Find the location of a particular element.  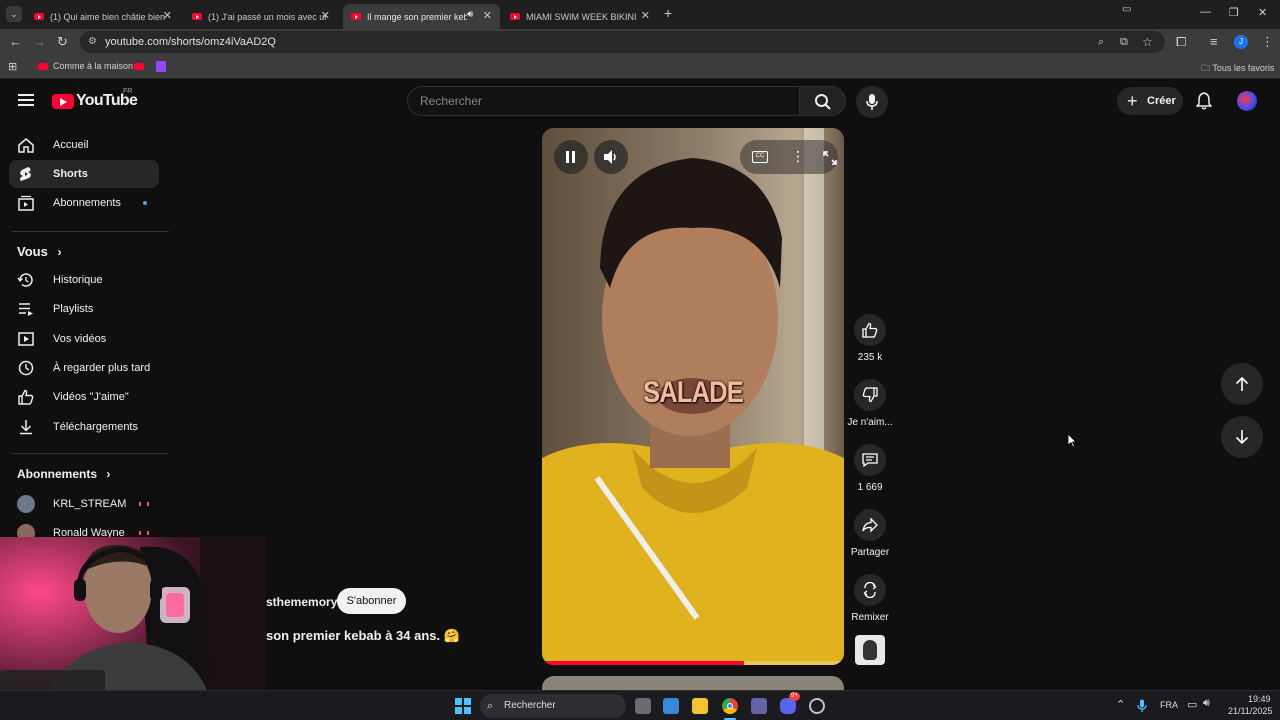

share-icon is located at coordinates (870, 525).